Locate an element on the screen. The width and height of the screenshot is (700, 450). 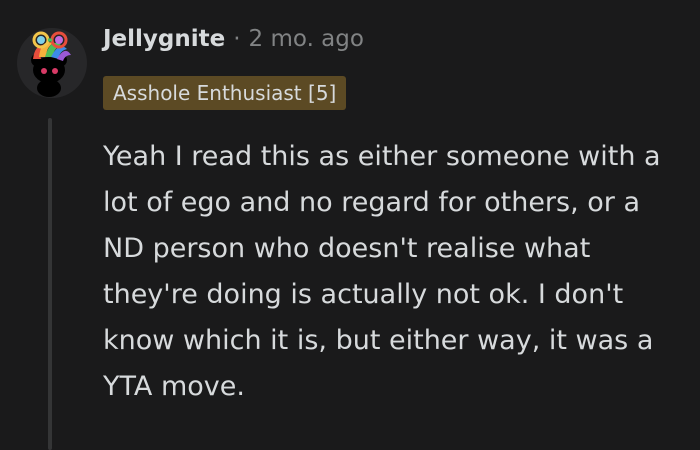
comment-header: Jellygnite · 2 mo. ago is located at coordinates (233, 39).